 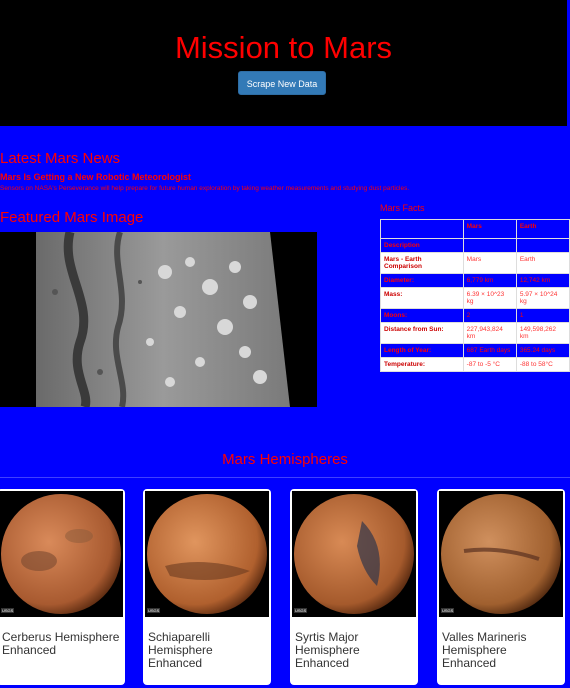 What do you see at coordinates (484, 650) in the screenshot?
I see `hemisphere-title: Valles Marineris Hemisphere Enhanced` at bounding box center [484, 650].